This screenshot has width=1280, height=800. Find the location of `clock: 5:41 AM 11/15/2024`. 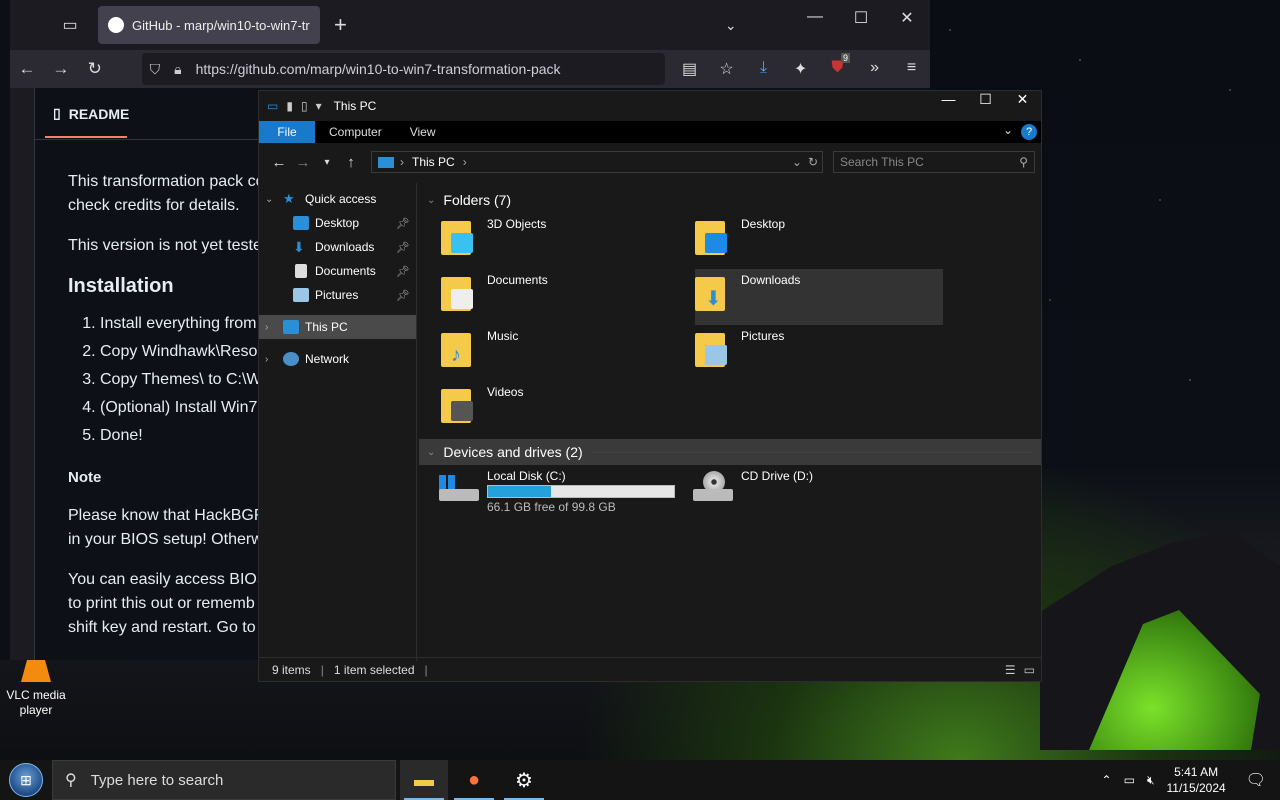

clock: 5:41 AM 11/15/2024 is located at coordinates (1196, 780).